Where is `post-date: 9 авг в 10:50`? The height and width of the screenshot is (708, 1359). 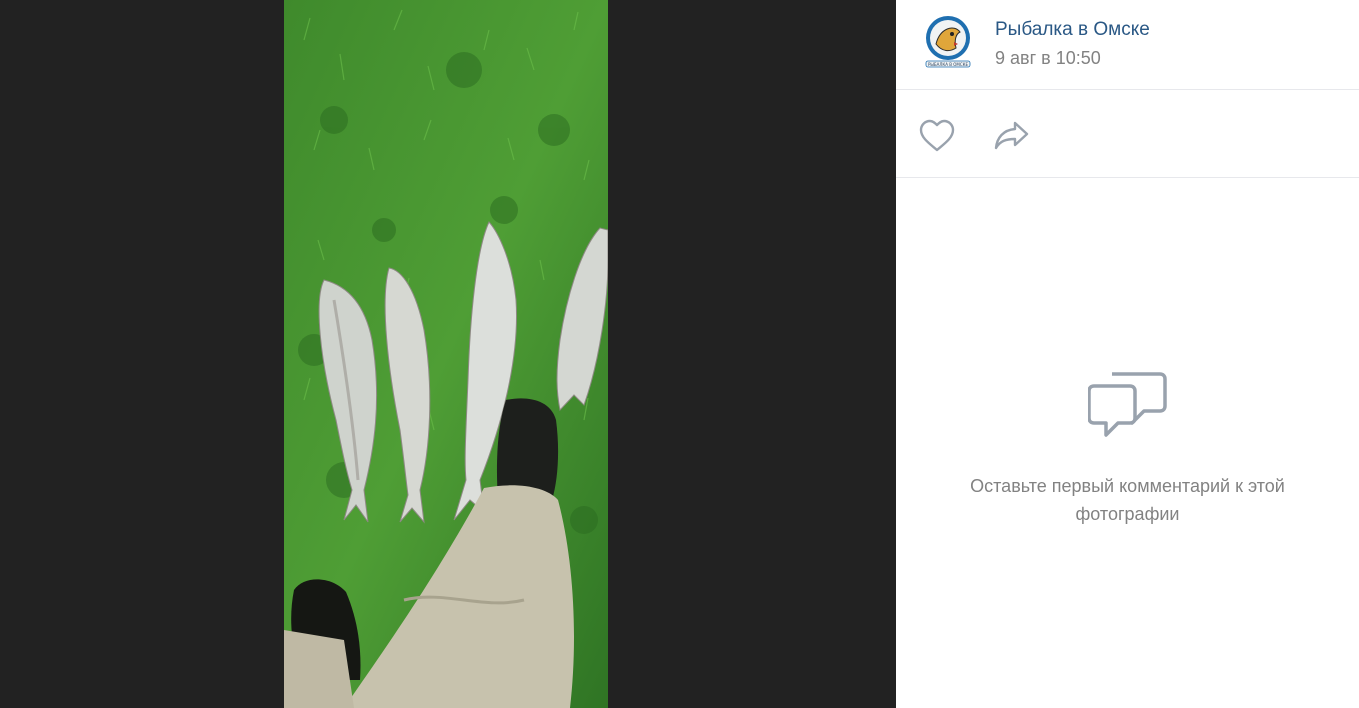
post-date: 9 авг в 10:50 is located at coordinates (1048, 58).